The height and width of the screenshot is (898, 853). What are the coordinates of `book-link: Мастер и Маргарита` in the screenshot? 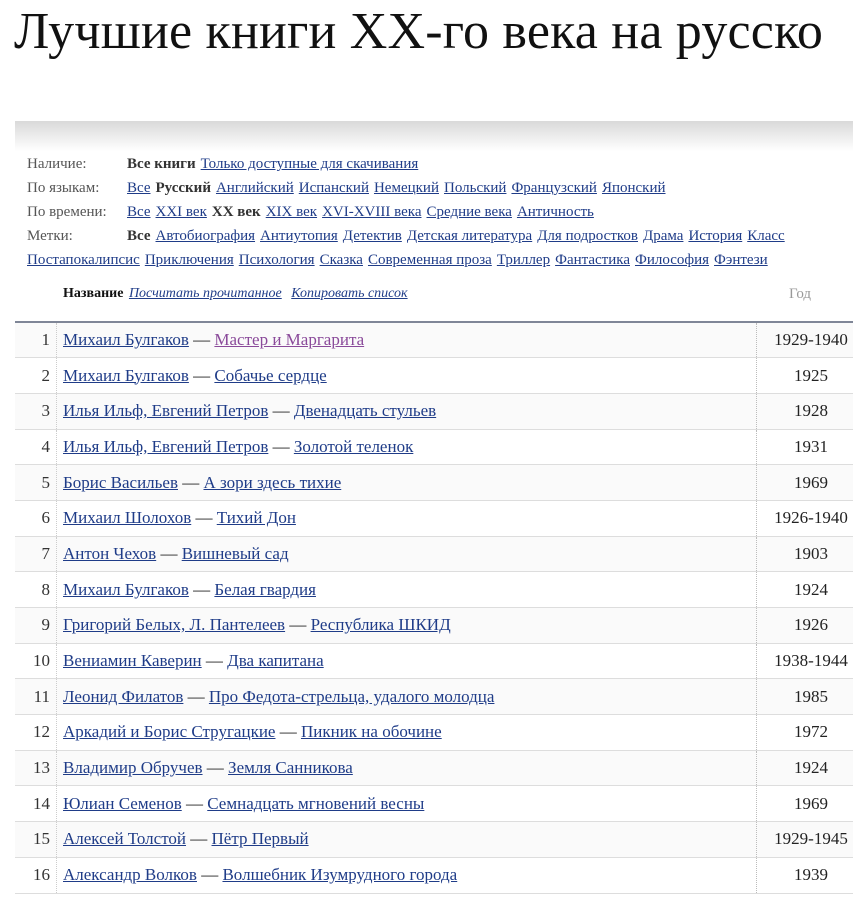 It's located at (289, 339).